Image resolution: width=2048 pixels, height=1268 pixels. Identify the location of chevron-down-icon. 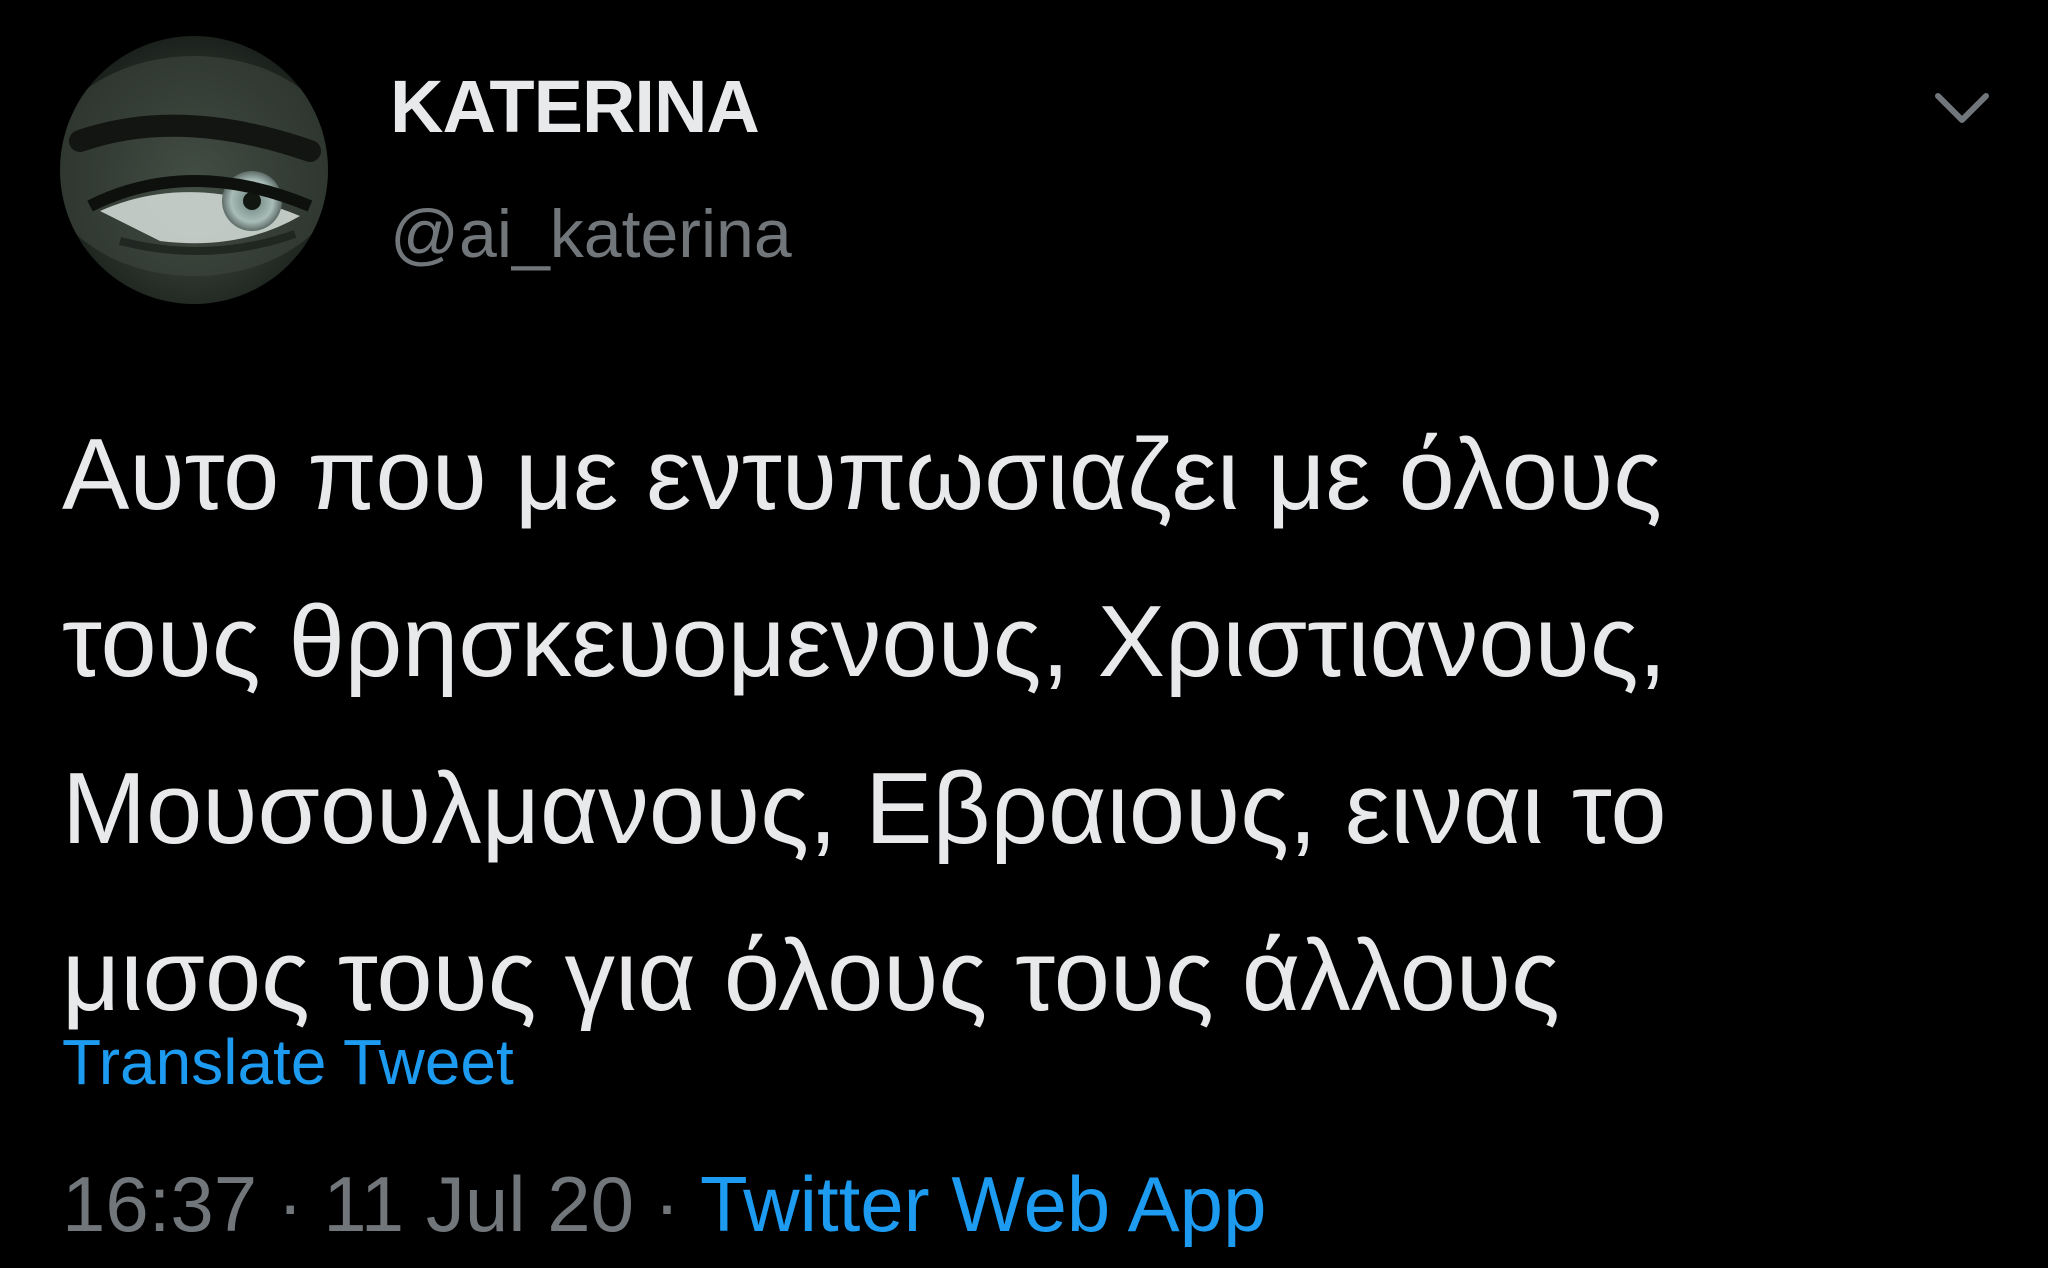
(1962, 108).